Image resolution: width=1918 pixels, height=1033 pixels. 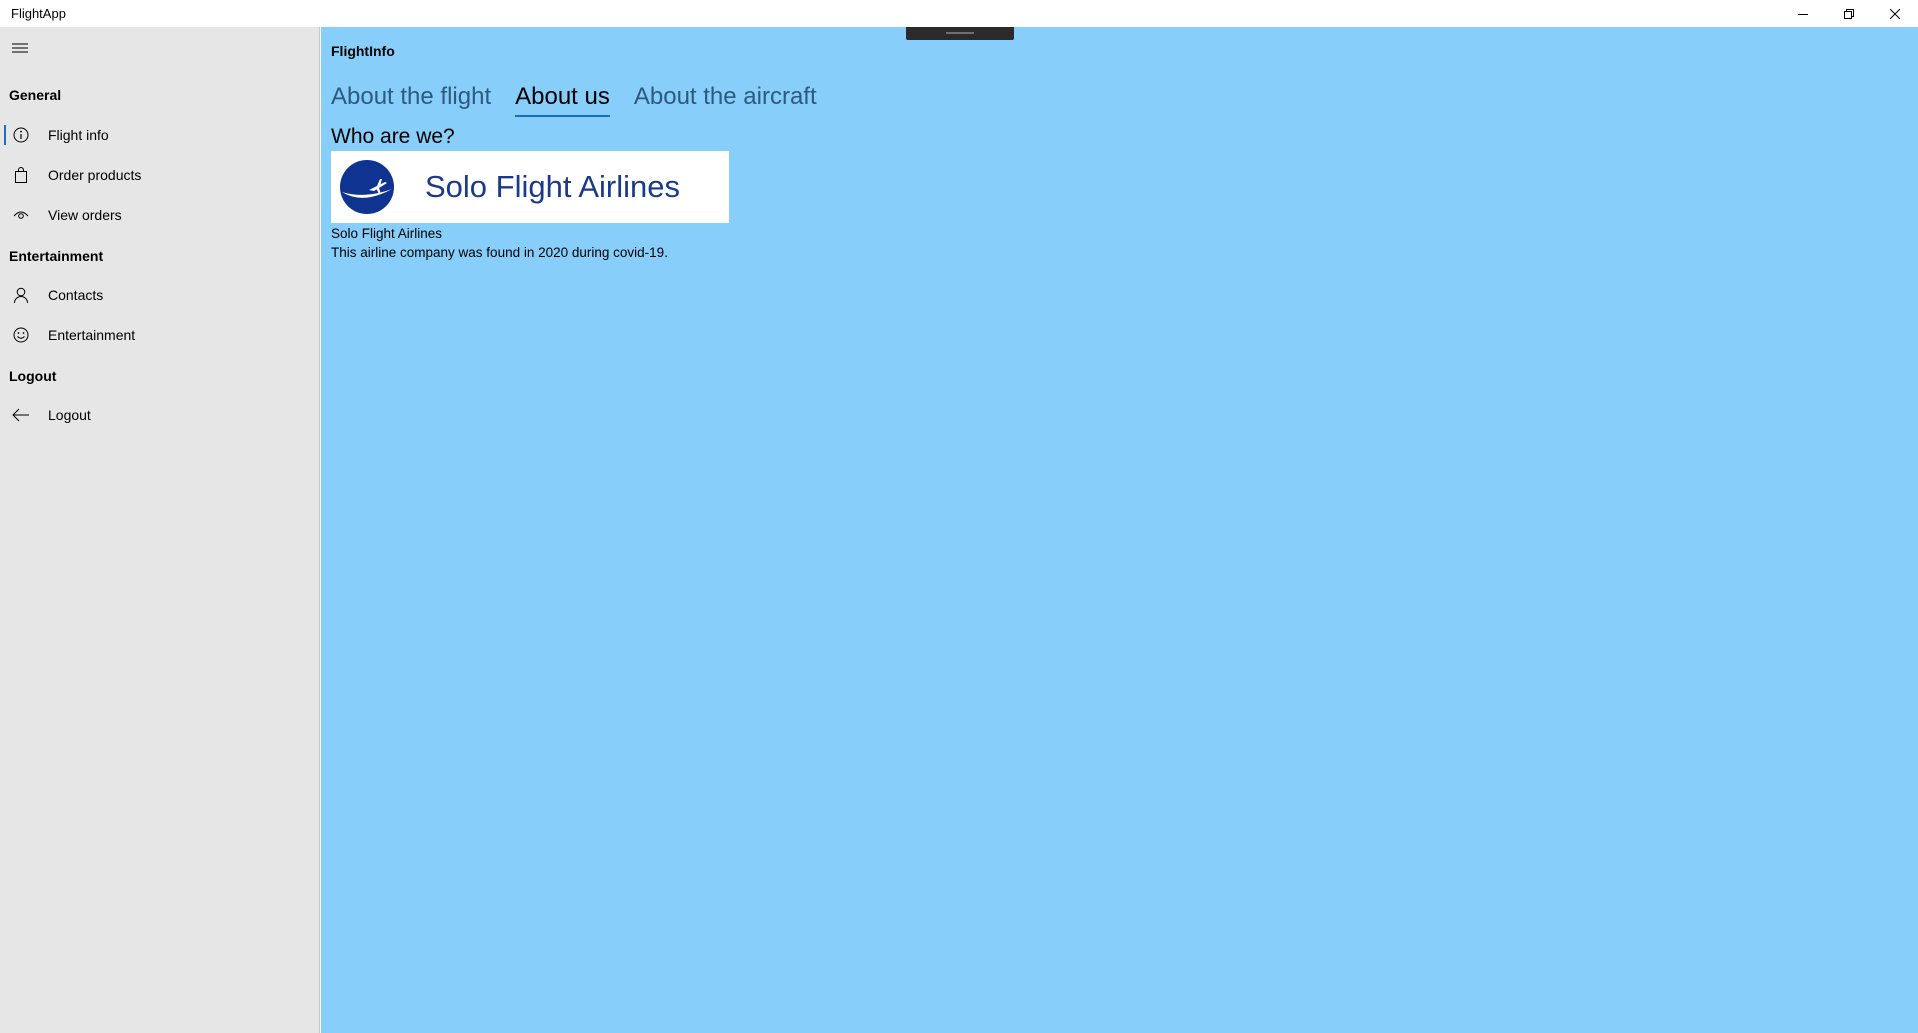 I want to click on person-icon, so click(x=21, y=295).